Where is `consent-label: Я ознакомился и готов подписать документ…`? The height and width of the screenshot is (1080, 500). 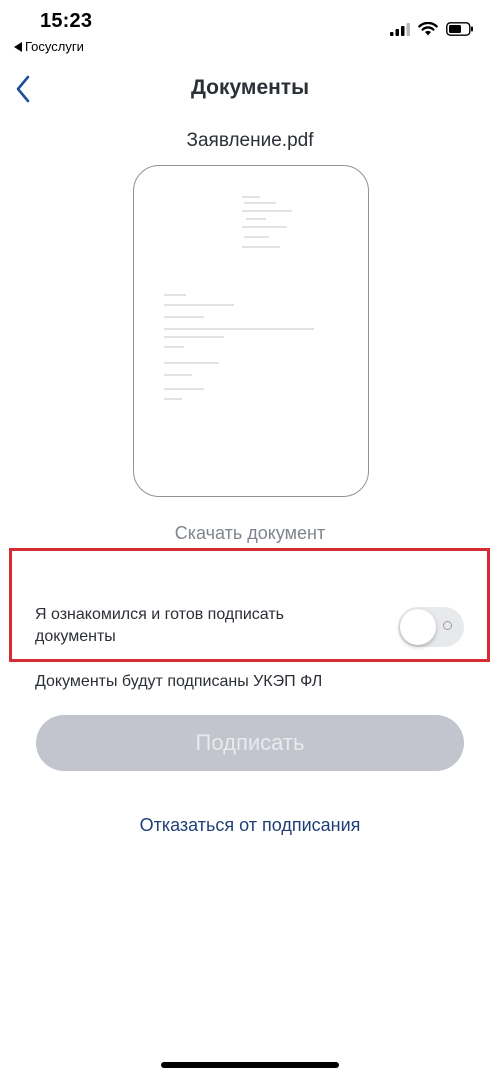
consent-label: Я ознакомился и готов подписать документ… is located at coordinates (160, 625).